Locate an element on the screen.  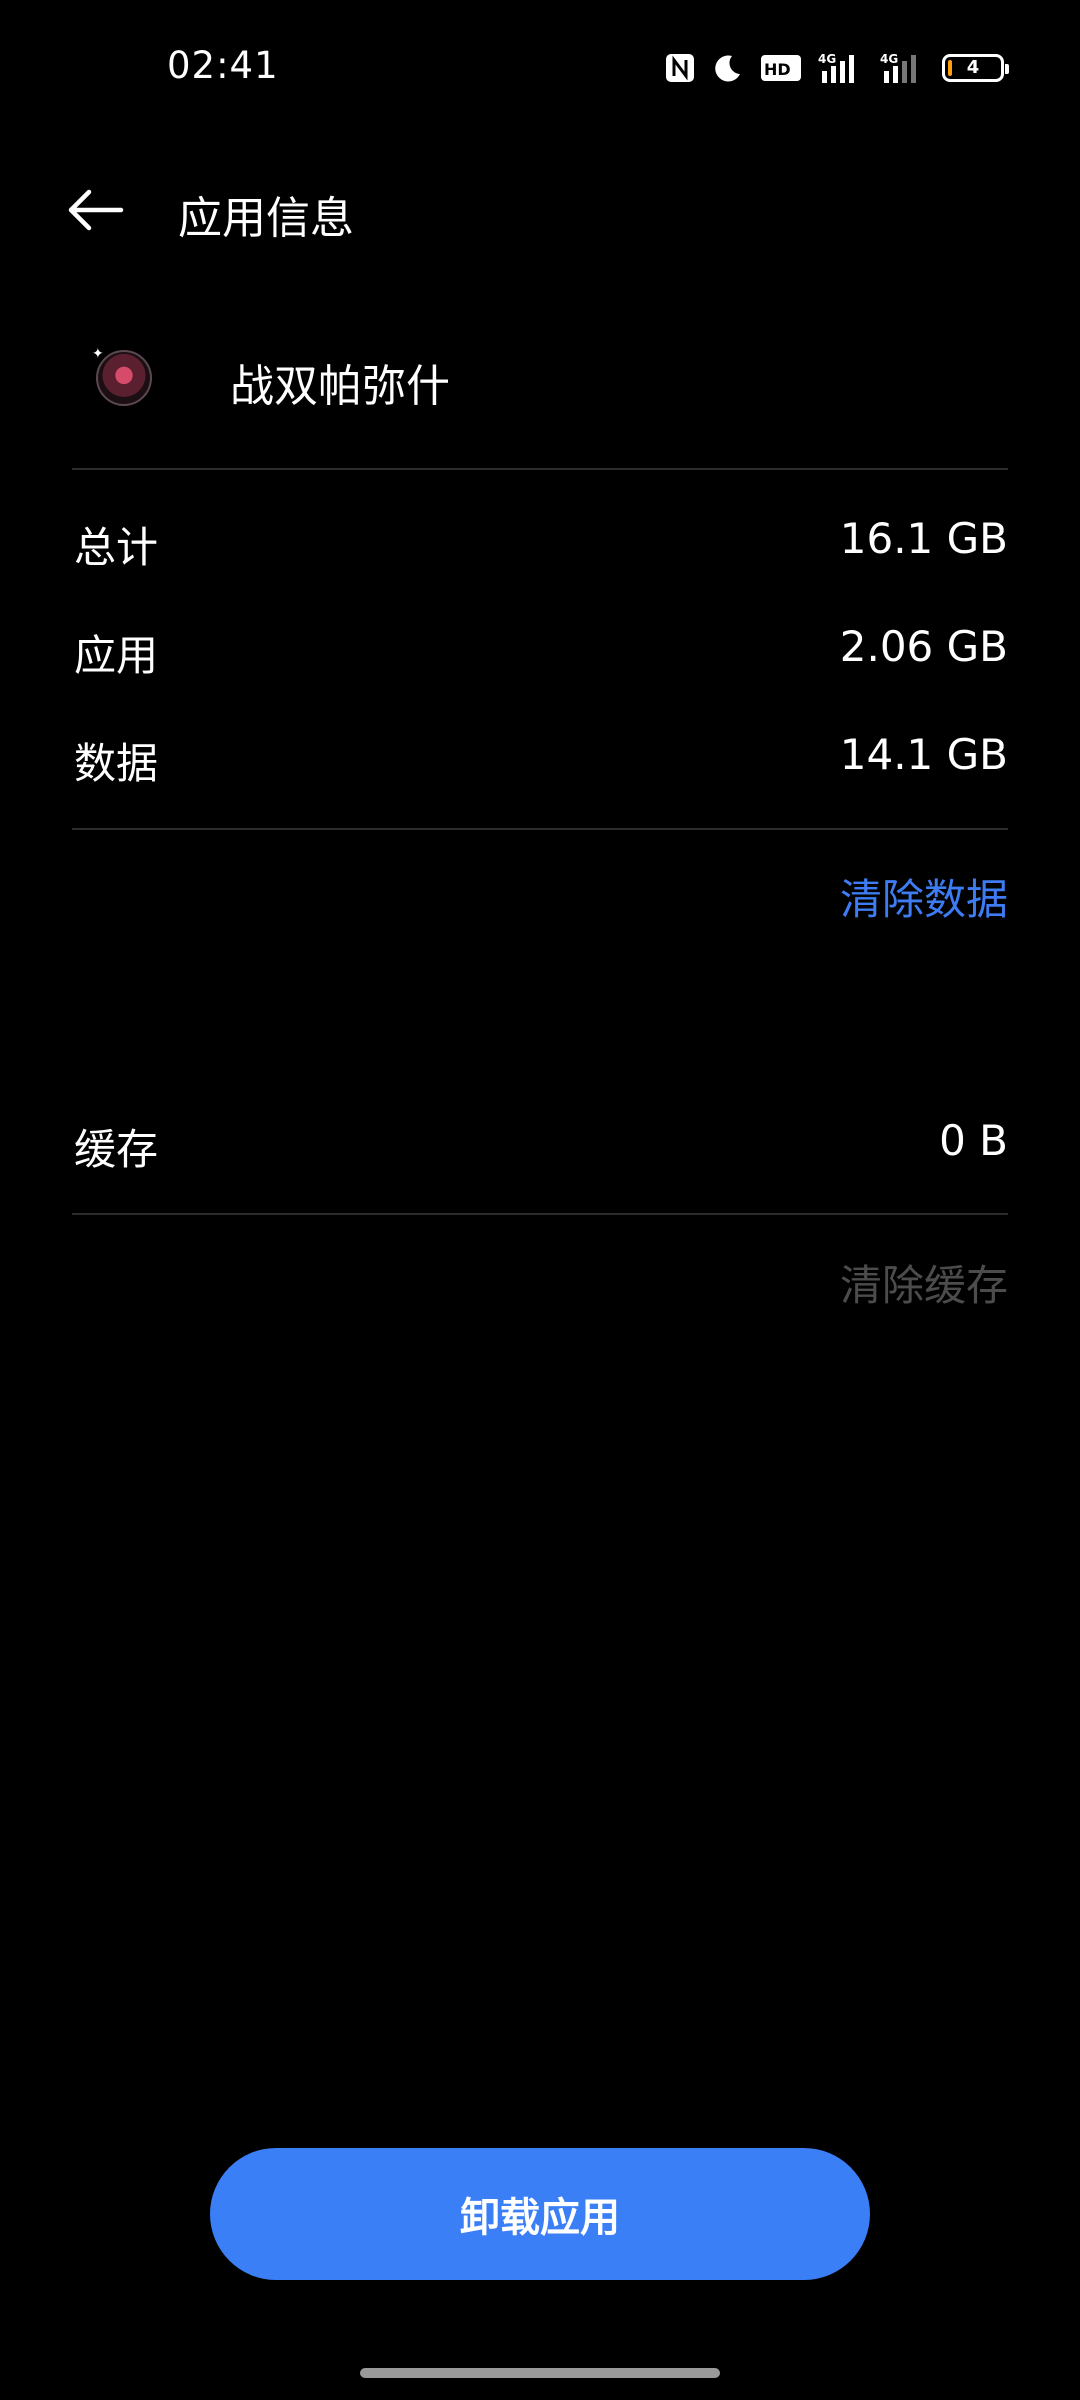
back-button is located at coordinates (95, 210).